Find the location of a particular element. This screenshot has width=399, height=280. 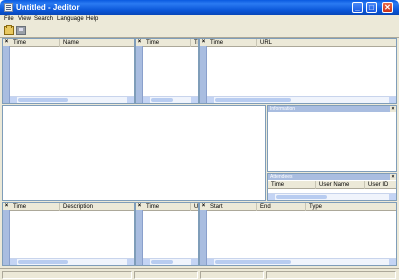

column-description: Description is located at coordinates (97, 207).